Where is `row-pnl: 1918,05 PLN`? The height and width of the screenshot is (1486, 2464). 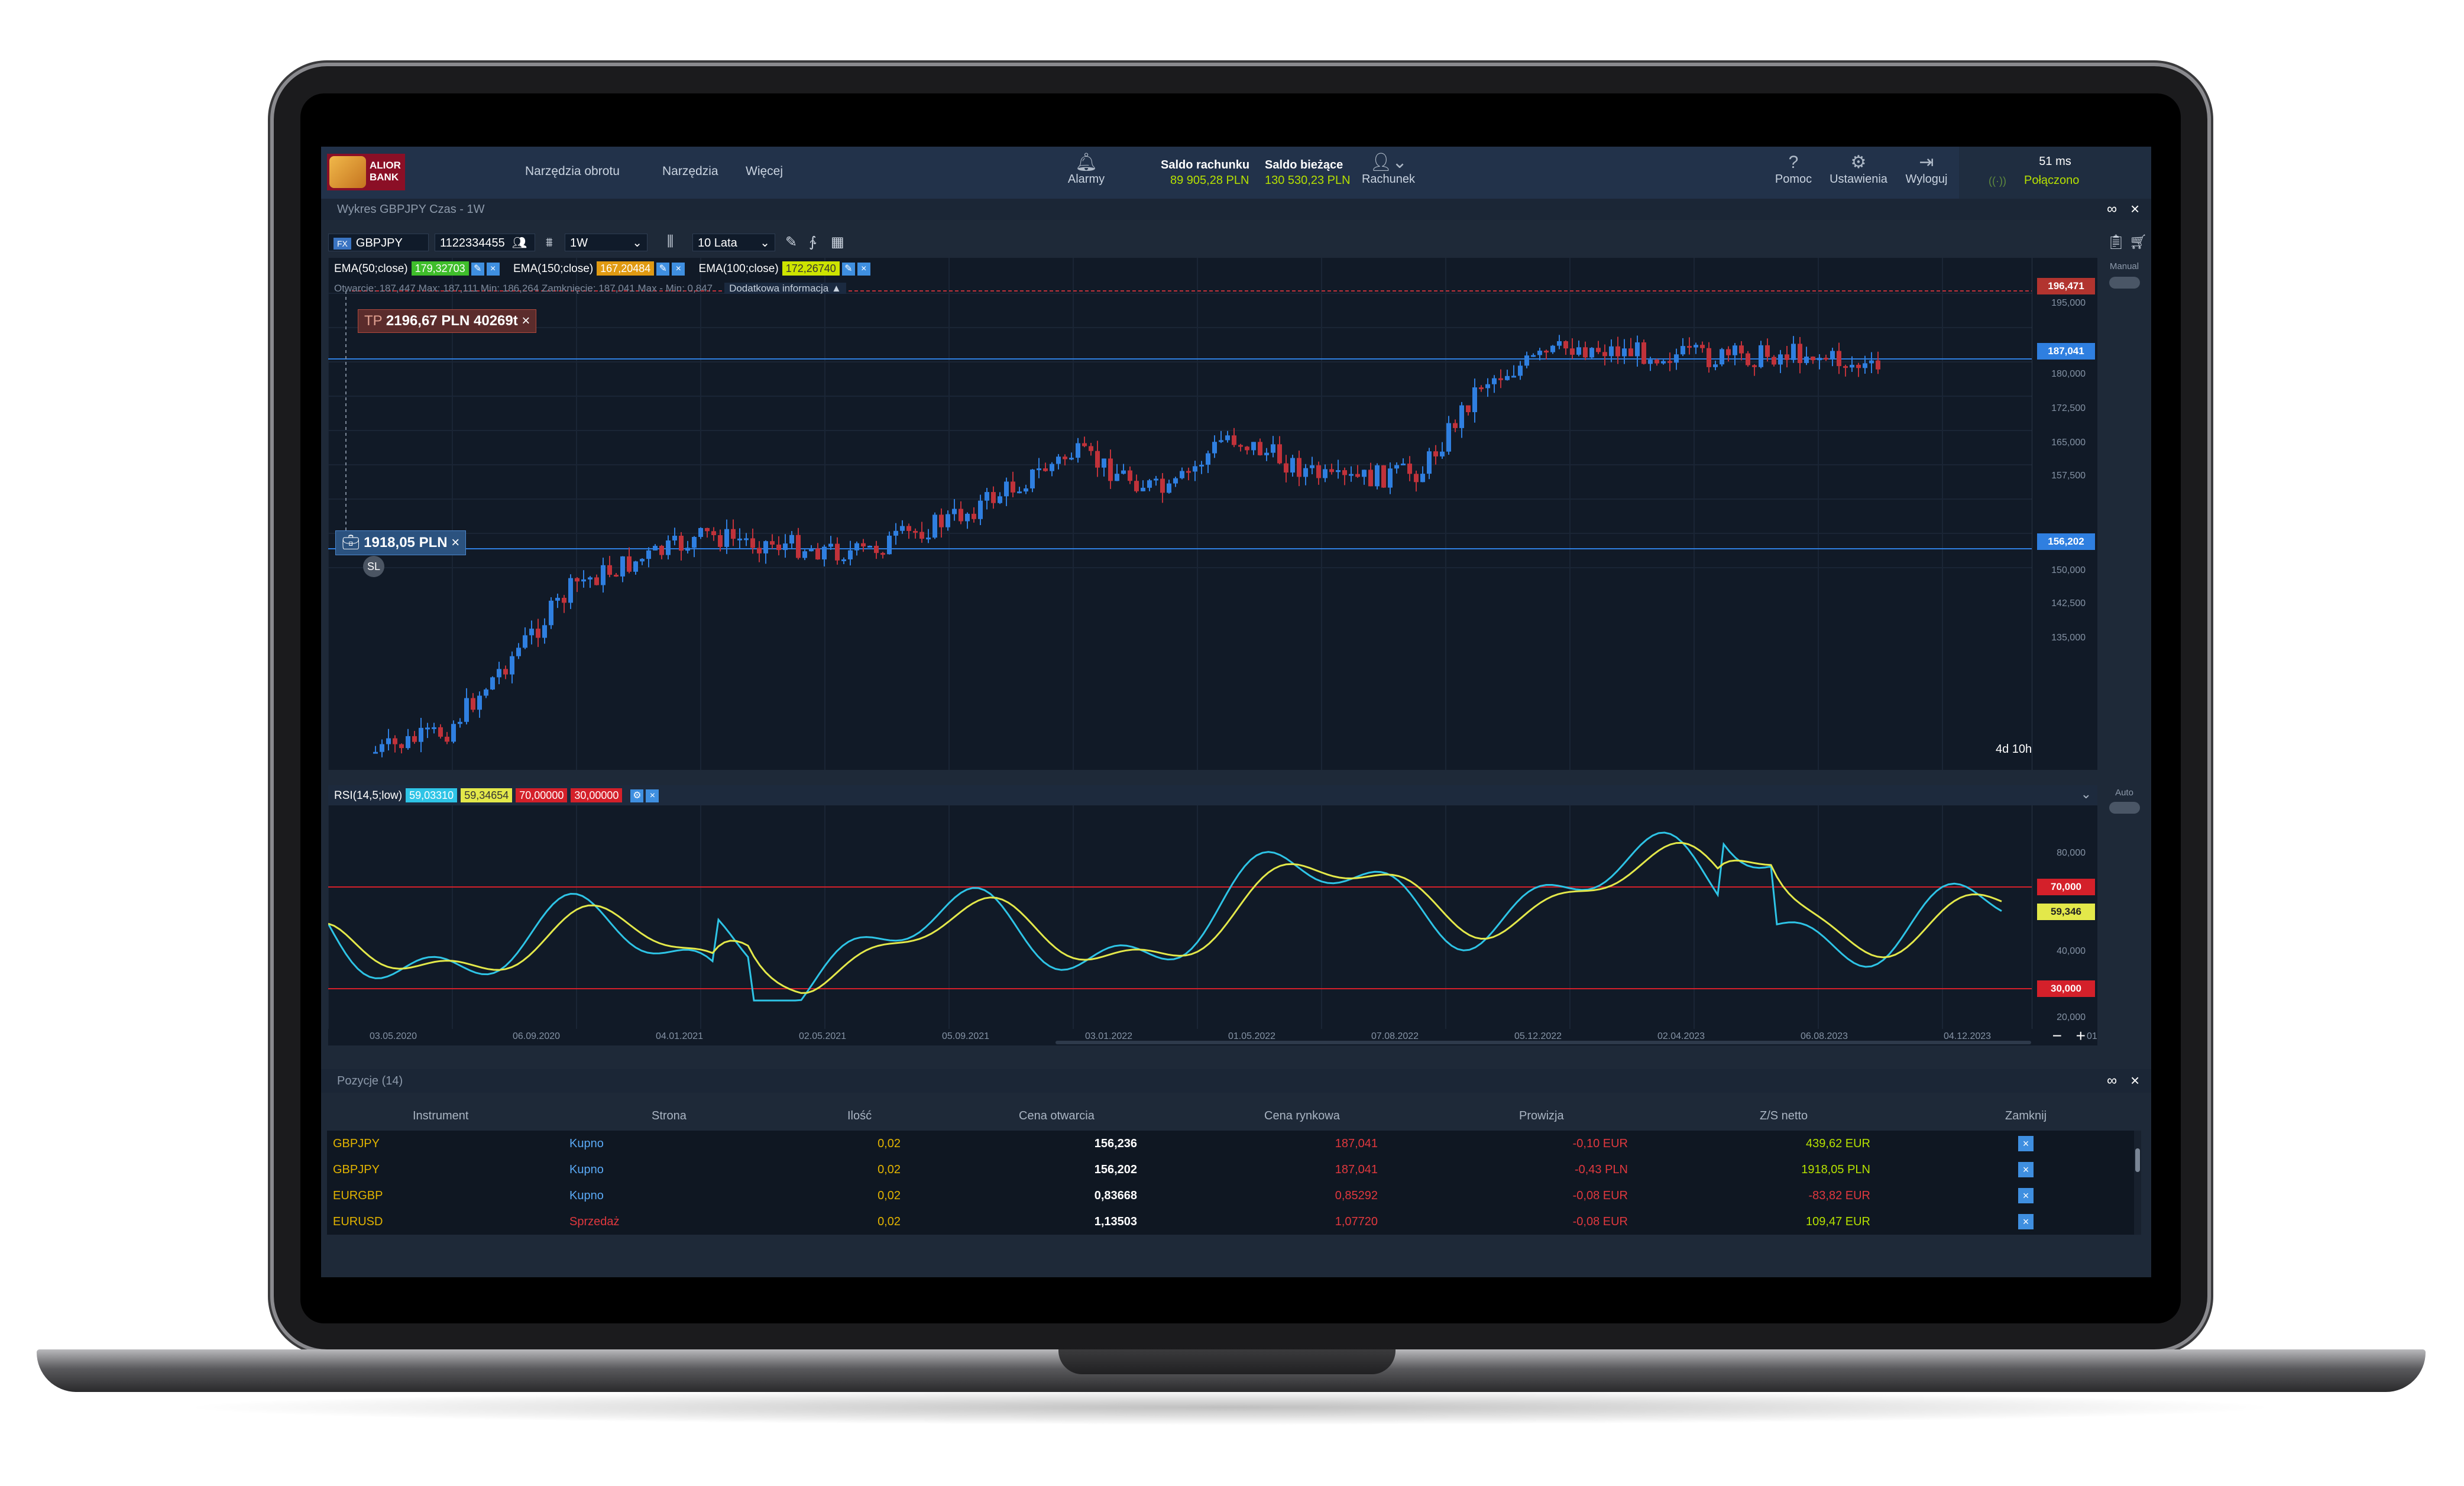
row-pnl: 1918,05 PLN is located at coordinates (1835, 1170).